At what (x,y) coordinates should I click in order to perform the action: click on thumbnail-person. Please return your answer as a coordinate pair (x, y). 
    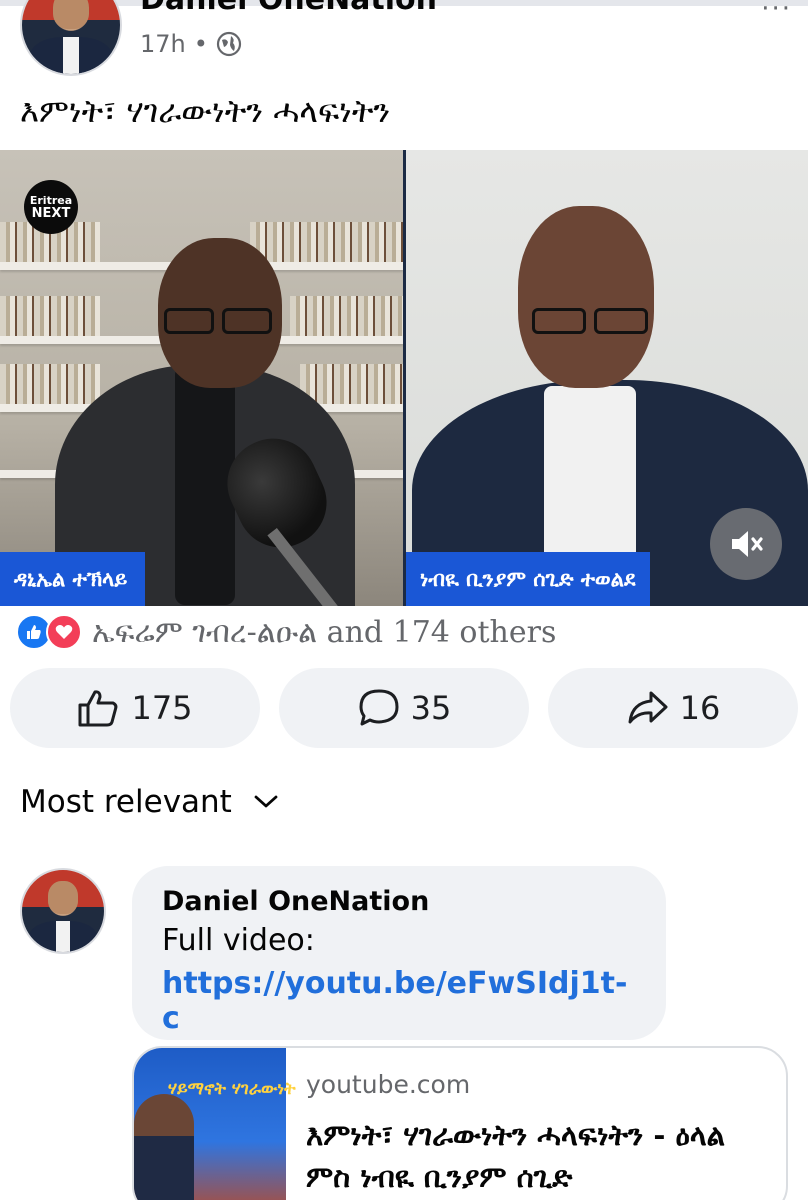
    Looking at the image, I should click on (164, 1147).